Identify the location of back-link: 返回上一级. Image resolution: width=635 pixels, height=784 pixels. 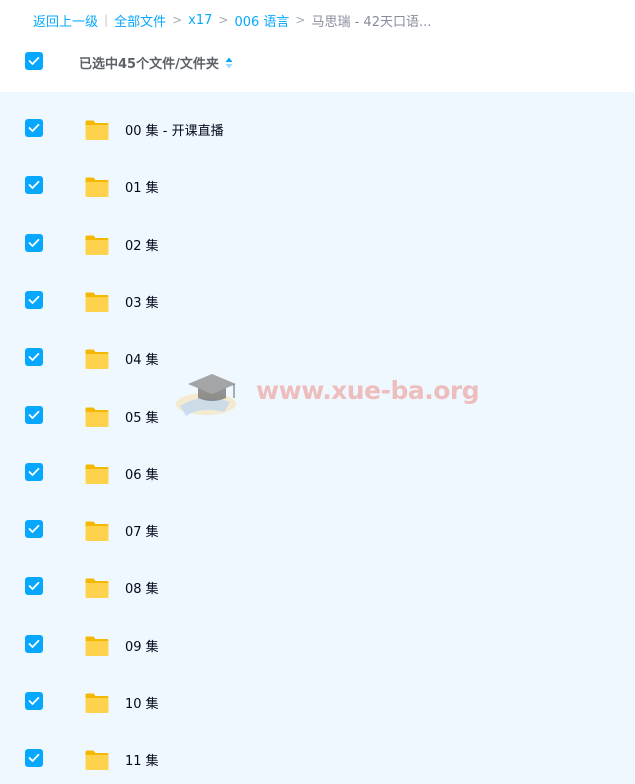
(65, 20).